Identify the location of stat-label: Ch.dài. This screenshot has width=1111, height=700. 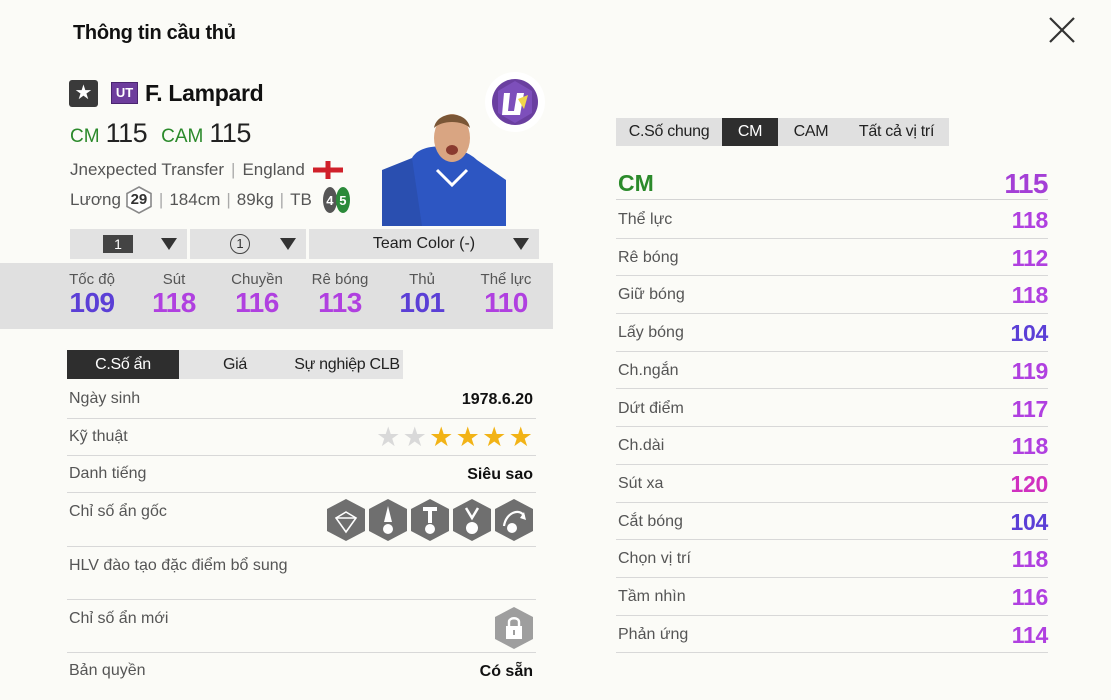
(641, 446).